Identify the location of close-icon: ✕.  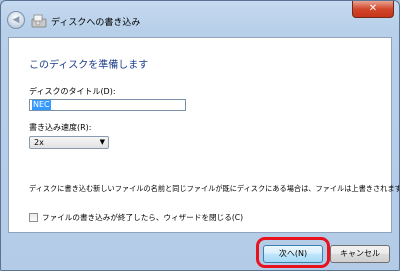
(373, 8).